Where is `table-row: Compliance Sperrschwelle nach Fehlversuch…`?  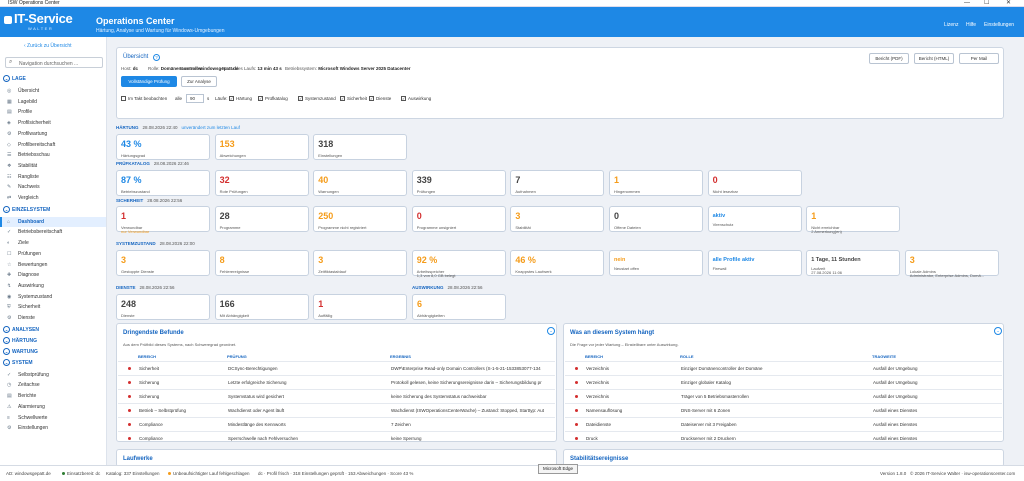
table-row: Compliance Sperrschwelle nach Fehlversuch… is located at coordinates (336, 437).